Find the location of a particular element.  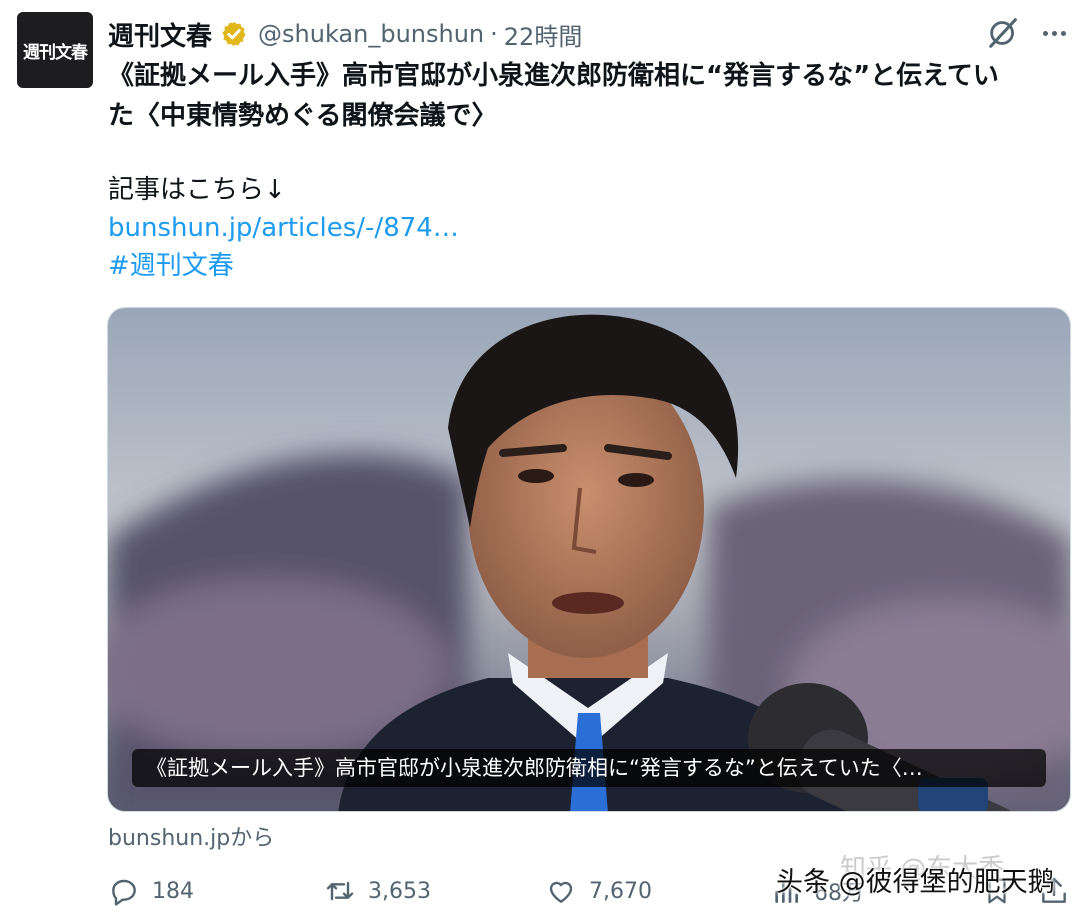

tweet-header: 週刊文春 @shukan_bunshun · 22時間 is located at coordinates (345, 34).